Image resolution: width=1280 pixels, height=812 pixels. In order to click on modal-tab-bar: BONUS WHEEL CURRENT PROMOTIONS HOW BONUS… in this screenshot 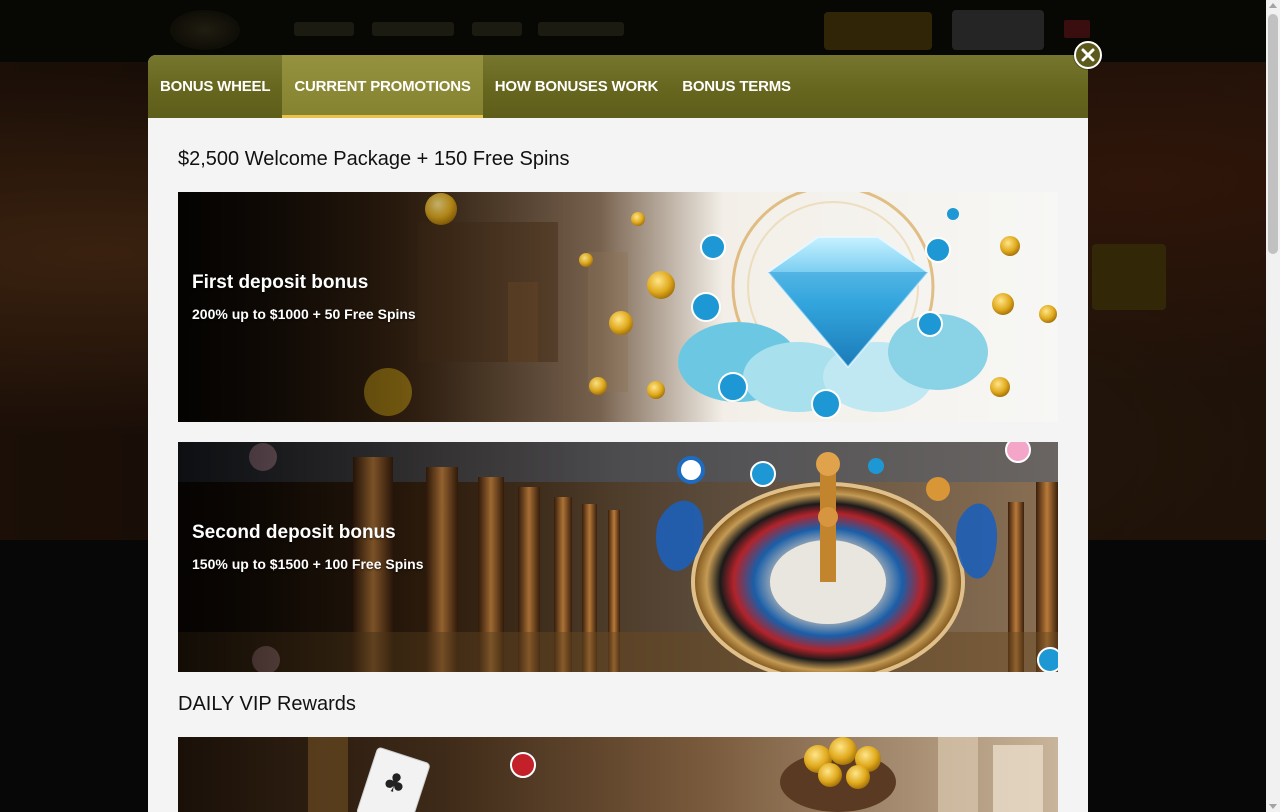, I will do `click(618, 86)`.